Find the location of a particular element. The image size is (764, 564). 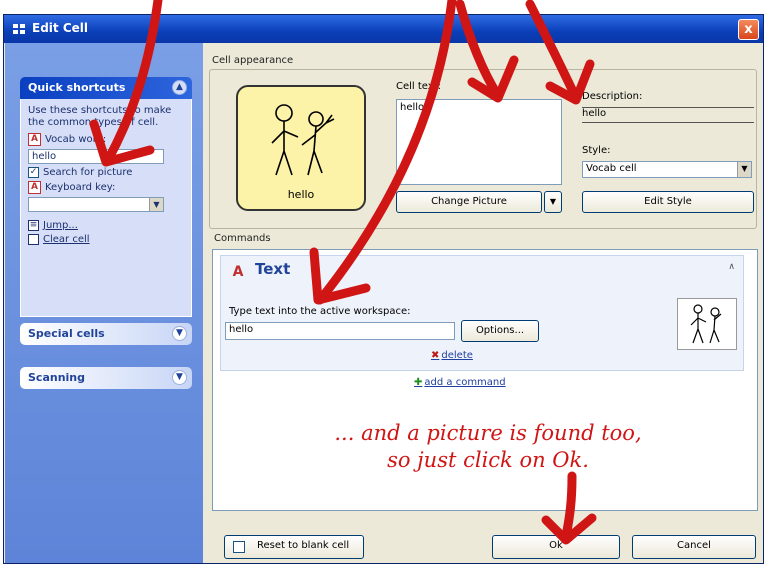

search-picture-row: ✓ Search for picture is located at coordinates (106, 172).